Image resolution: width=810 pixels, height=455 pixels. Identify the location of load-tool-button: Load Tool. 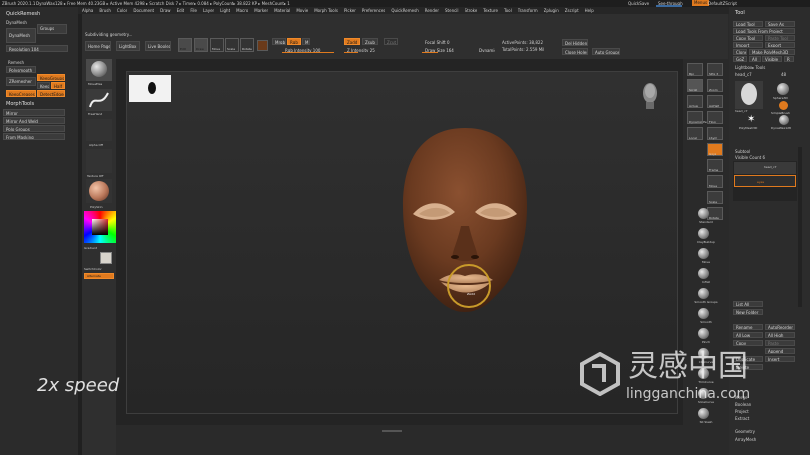
(748, 24).